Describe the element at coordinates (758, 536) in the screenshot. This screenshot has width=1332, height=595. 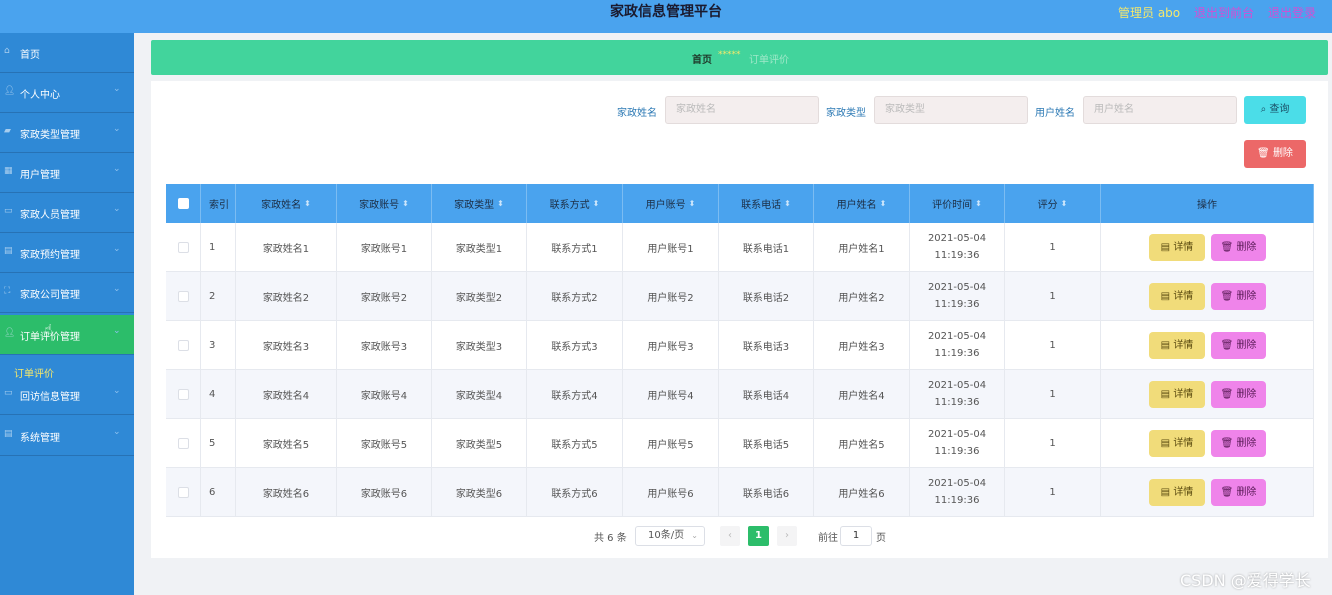
I see `current-page-button: 1` at that location.